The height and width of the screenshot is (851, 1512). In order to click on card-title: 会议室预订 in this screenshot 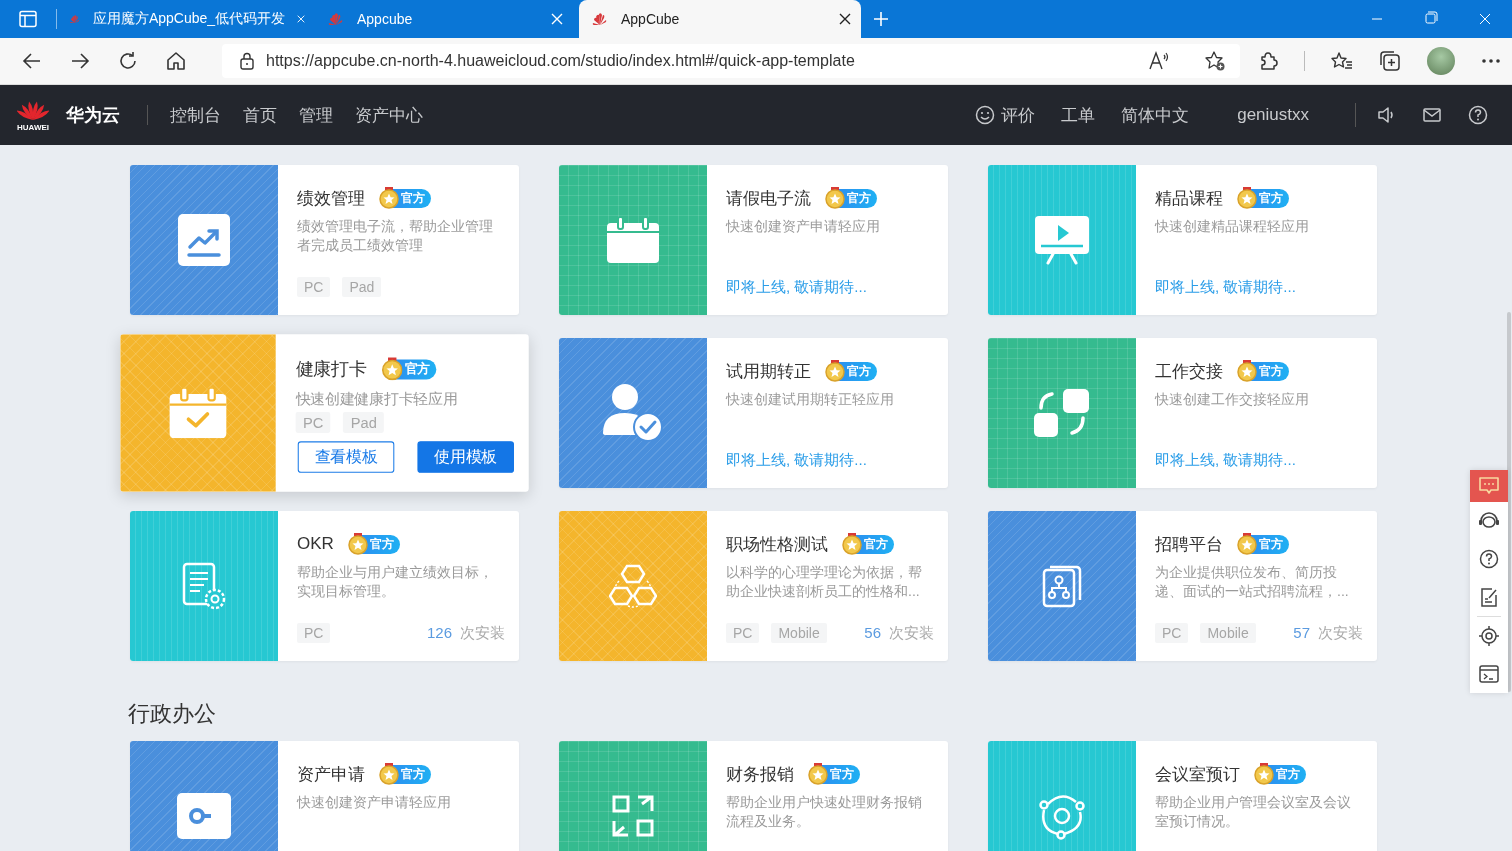, I will do `click(1197, 774)`.